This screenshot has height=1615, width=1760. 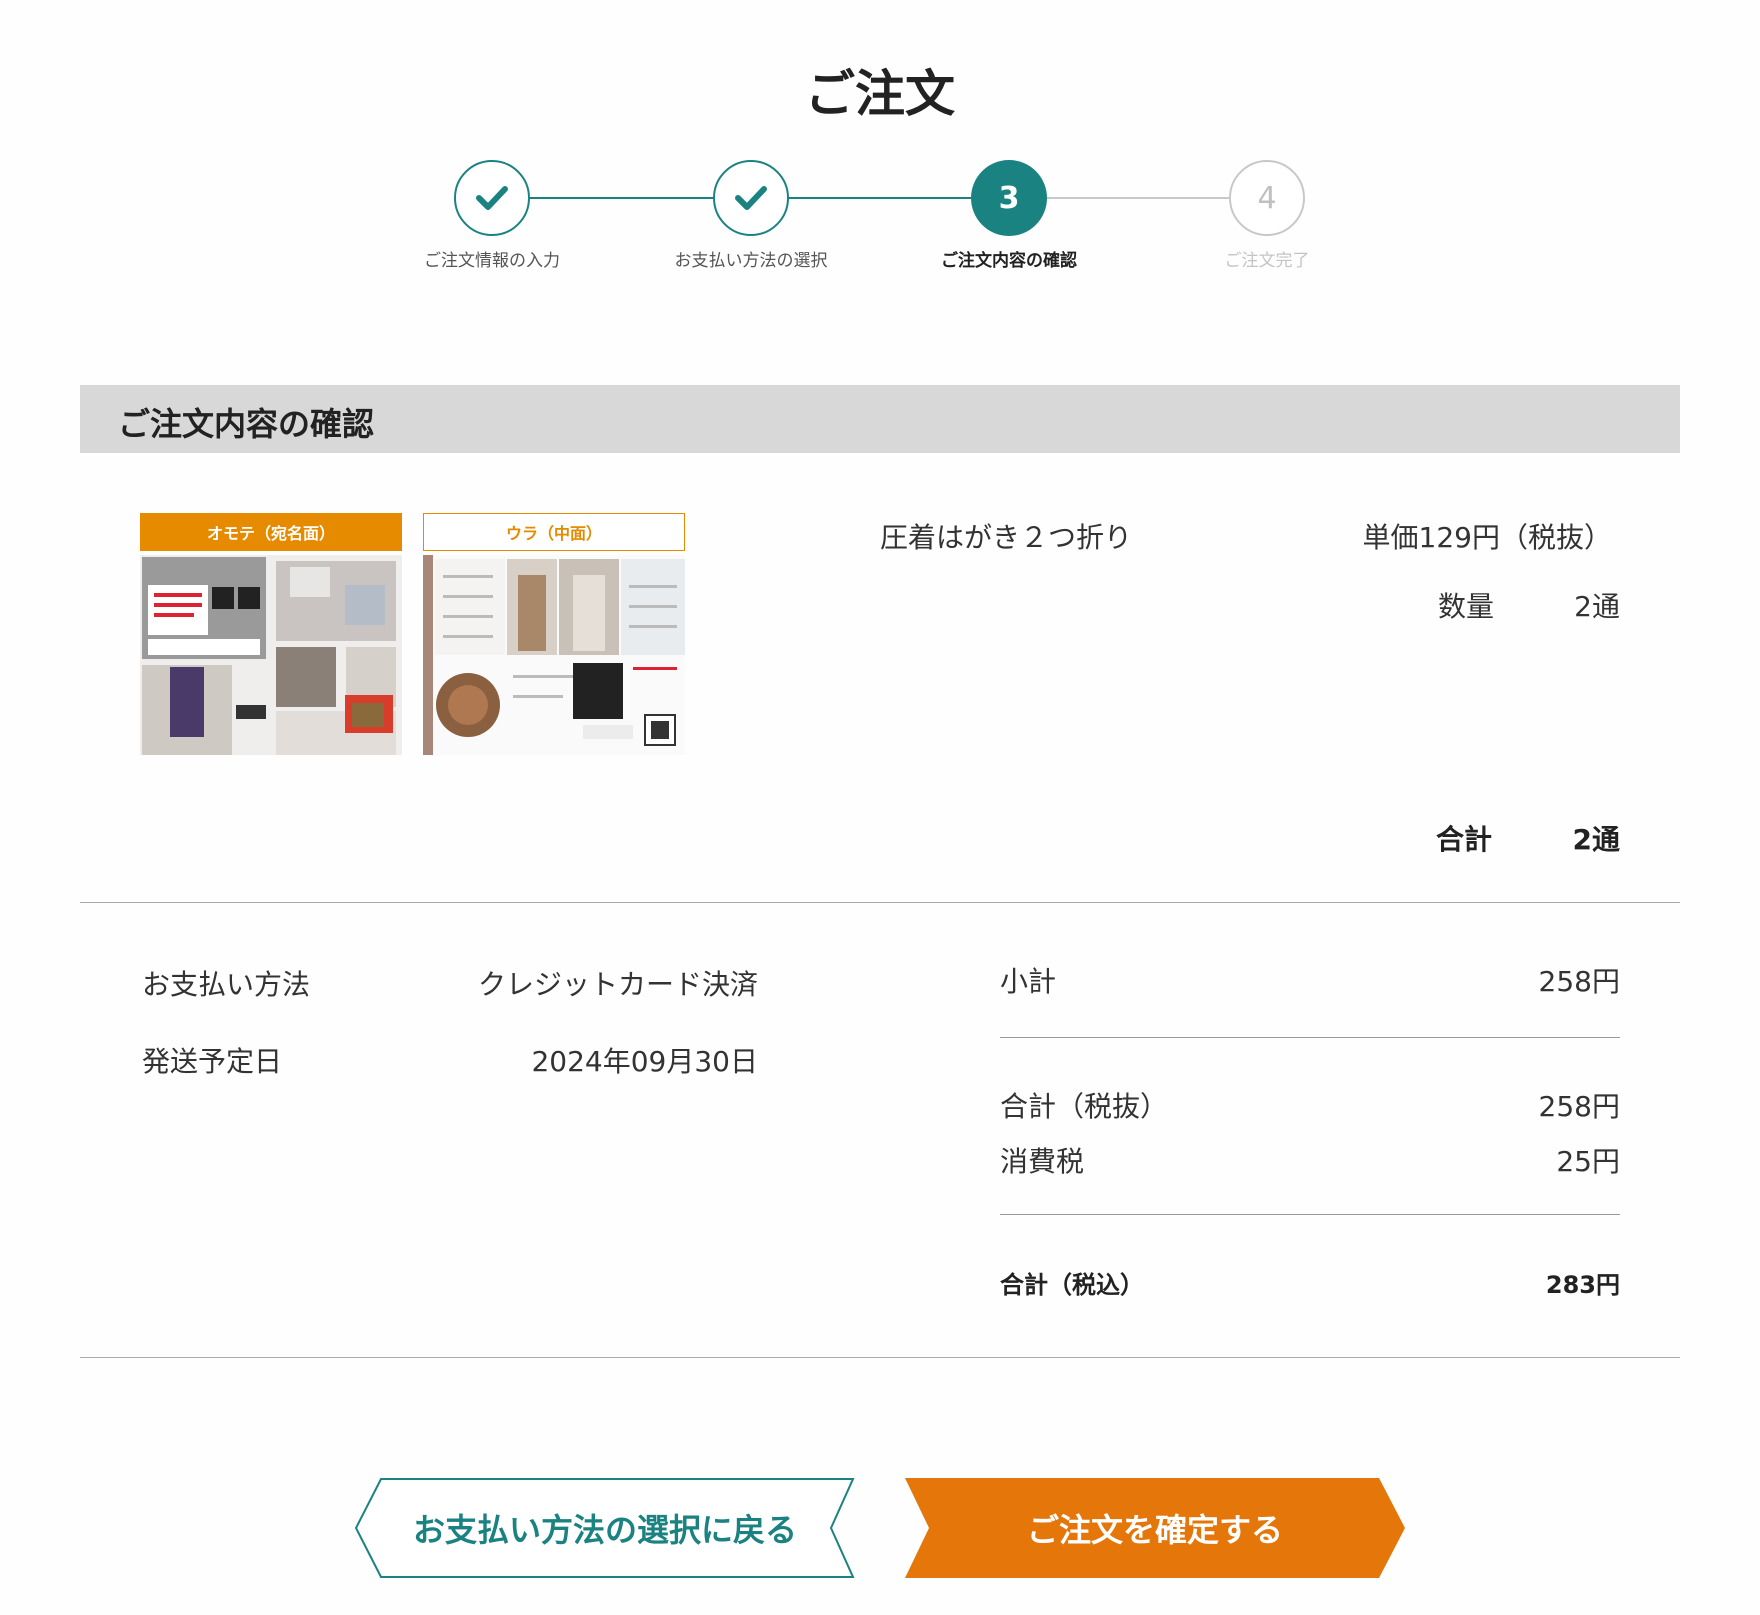 I want to click on step-label: ご注文内容の確認, so click(x=1009, y=261).